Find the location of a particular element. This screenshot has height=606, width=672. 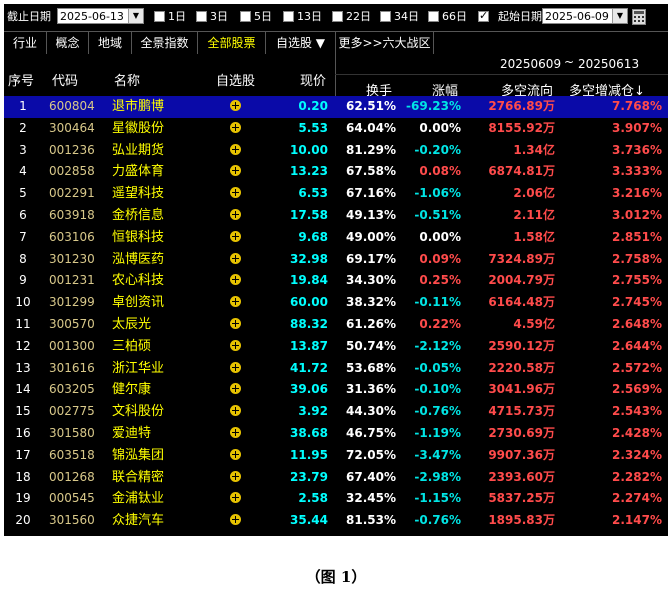

end-date-input: 2025-06-13 ▼ is located at coordinates (100, 16).